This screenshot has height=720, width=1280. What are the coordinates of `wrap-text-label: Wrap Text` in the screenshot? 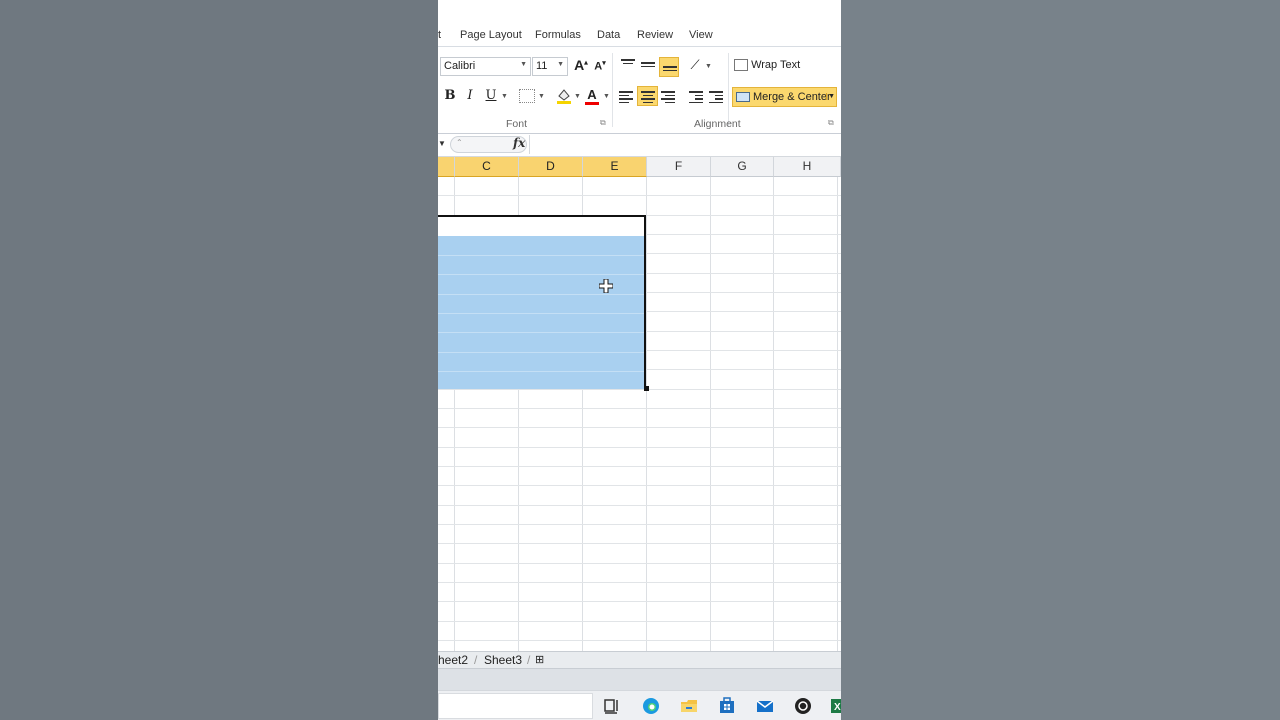 It's located at (776, 65).